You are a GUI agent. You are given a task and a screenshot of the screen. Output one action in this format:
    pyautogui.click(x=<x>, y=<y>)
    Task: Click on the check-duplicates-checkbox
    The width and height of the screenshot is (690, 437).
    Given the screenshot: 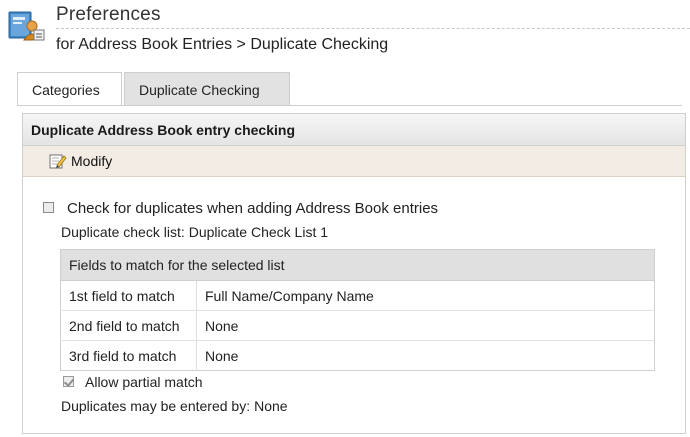 What is the action you would take?
    pyautogui.click(x=48, y=207)
    